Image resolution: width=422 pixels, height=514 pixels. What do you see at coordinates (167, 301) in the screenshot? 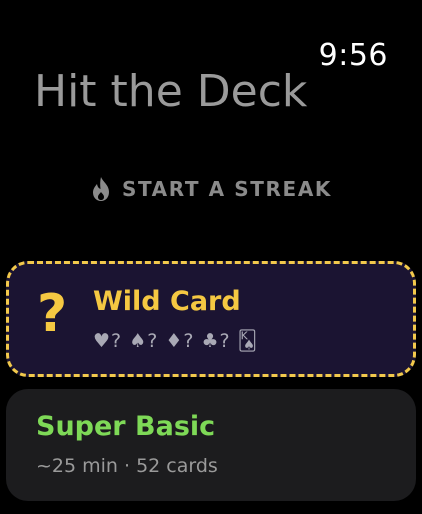
I see `deck-title: Wild Card` at bounding box center [167, 301].